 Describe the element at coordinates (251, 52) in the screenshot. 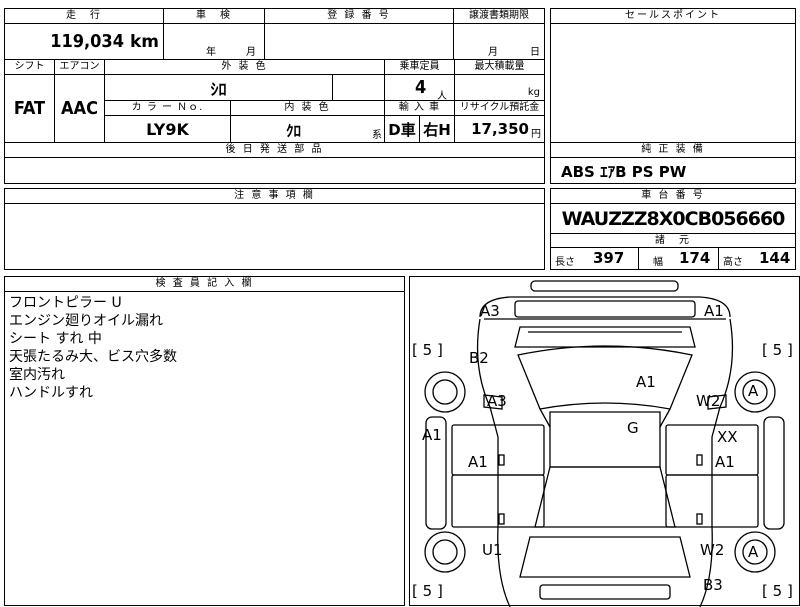

I see `inspection-month: 月` at that location.